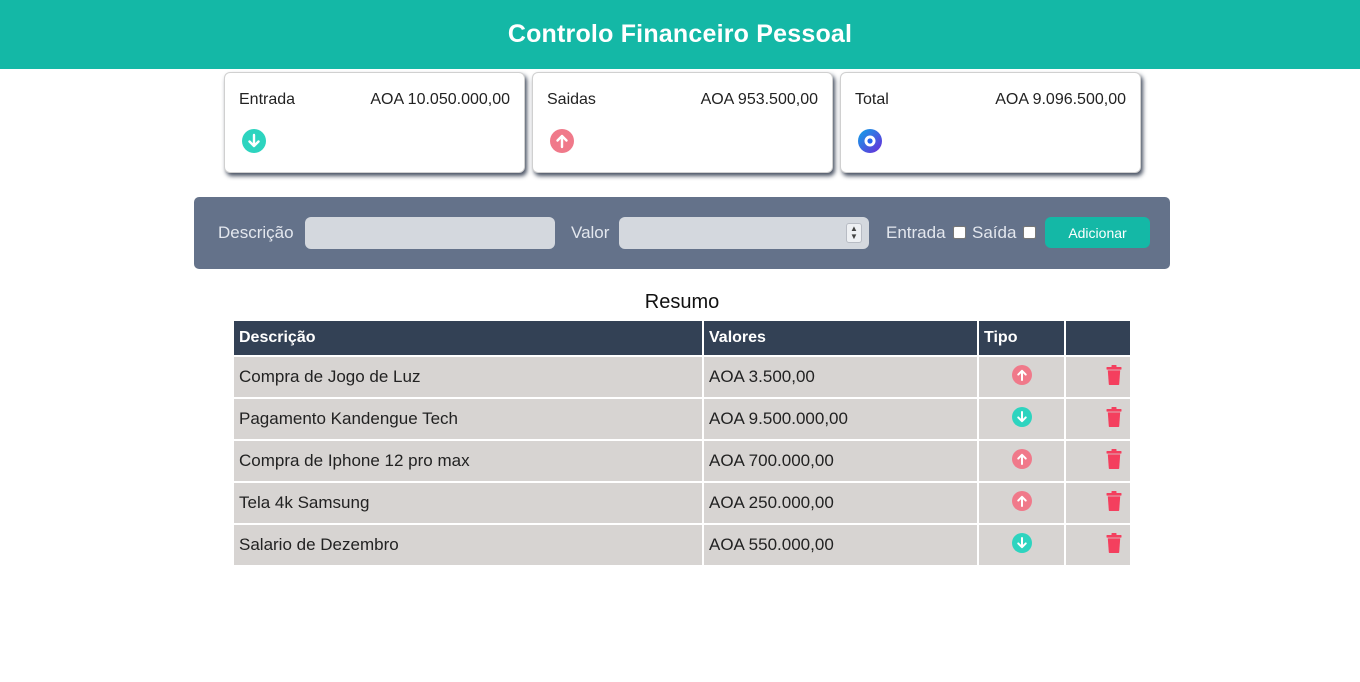 This screenshot has height=682, width=1360. What do you see at coordinates (468, 461) in the screenshot?
I see `row-descricao: Compra de Iphone 12 pro max` at bounding box center [468, 461].